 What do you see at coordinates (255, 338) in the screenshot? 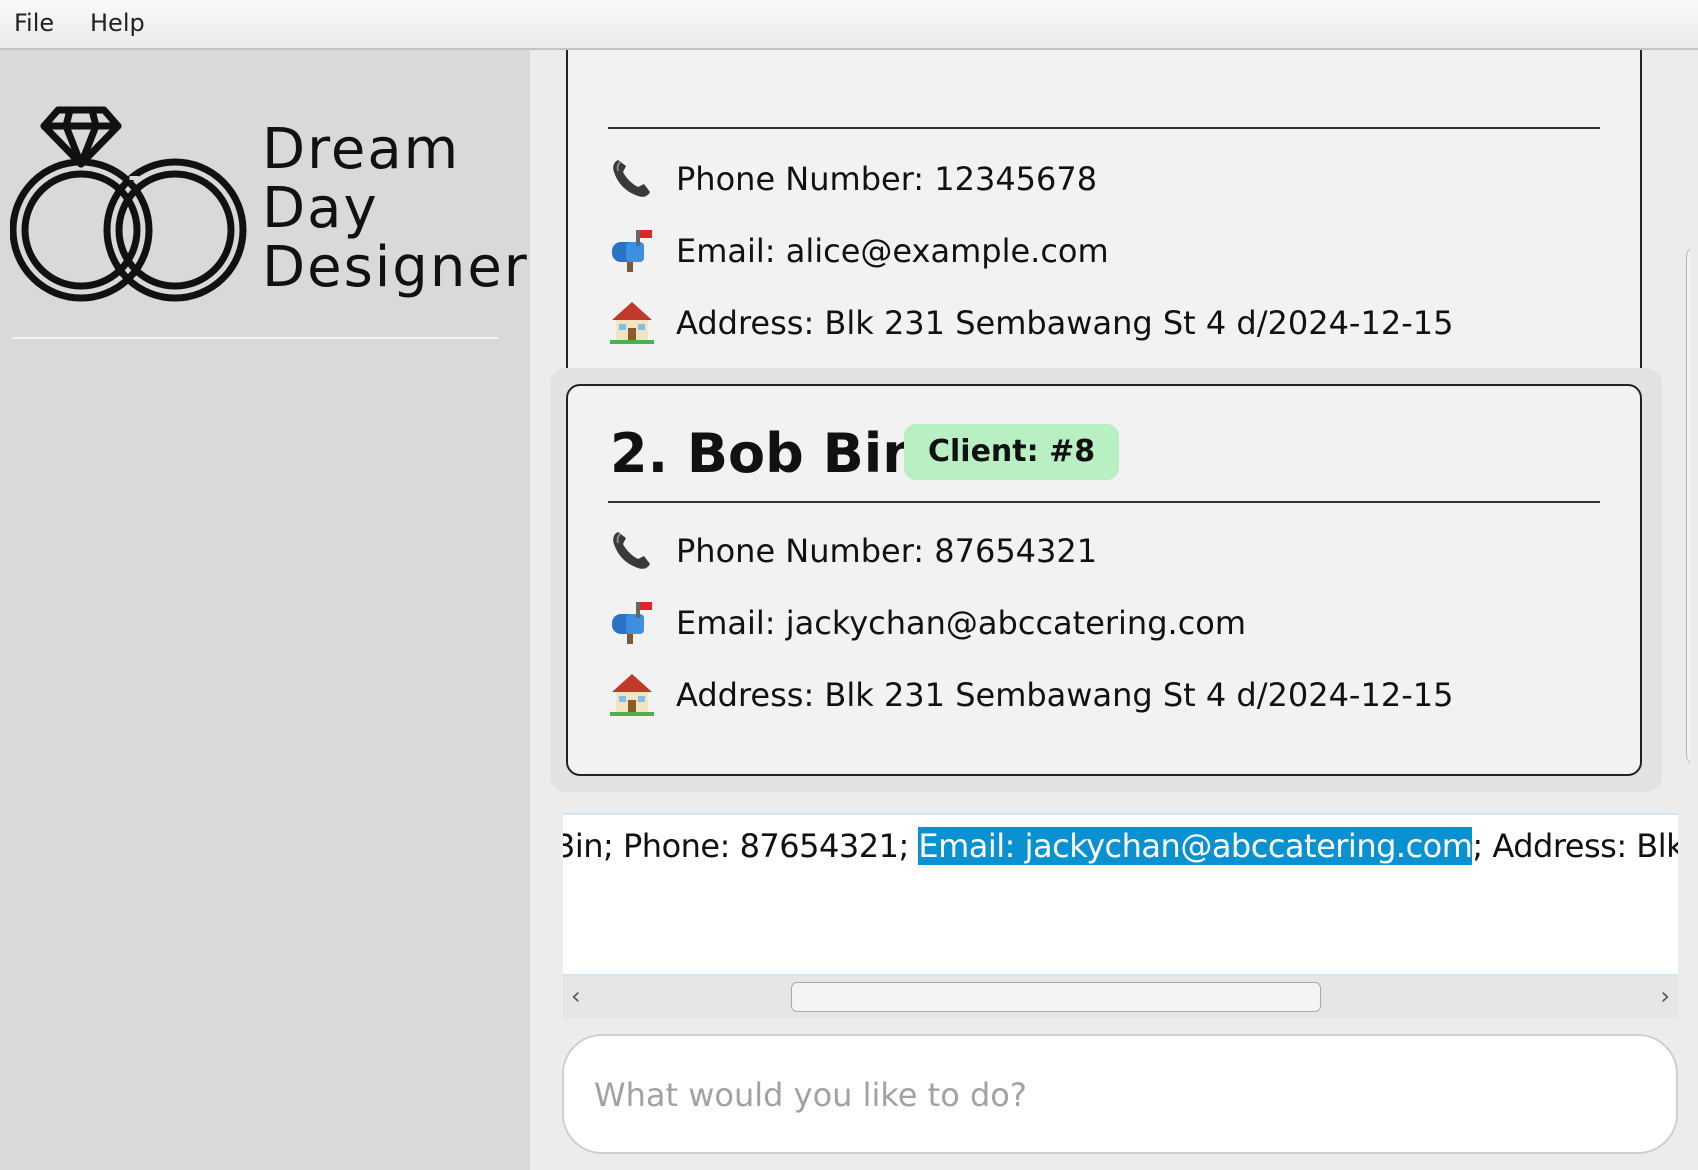
I see `sidebar-divider` at bounding box center [255, 338].